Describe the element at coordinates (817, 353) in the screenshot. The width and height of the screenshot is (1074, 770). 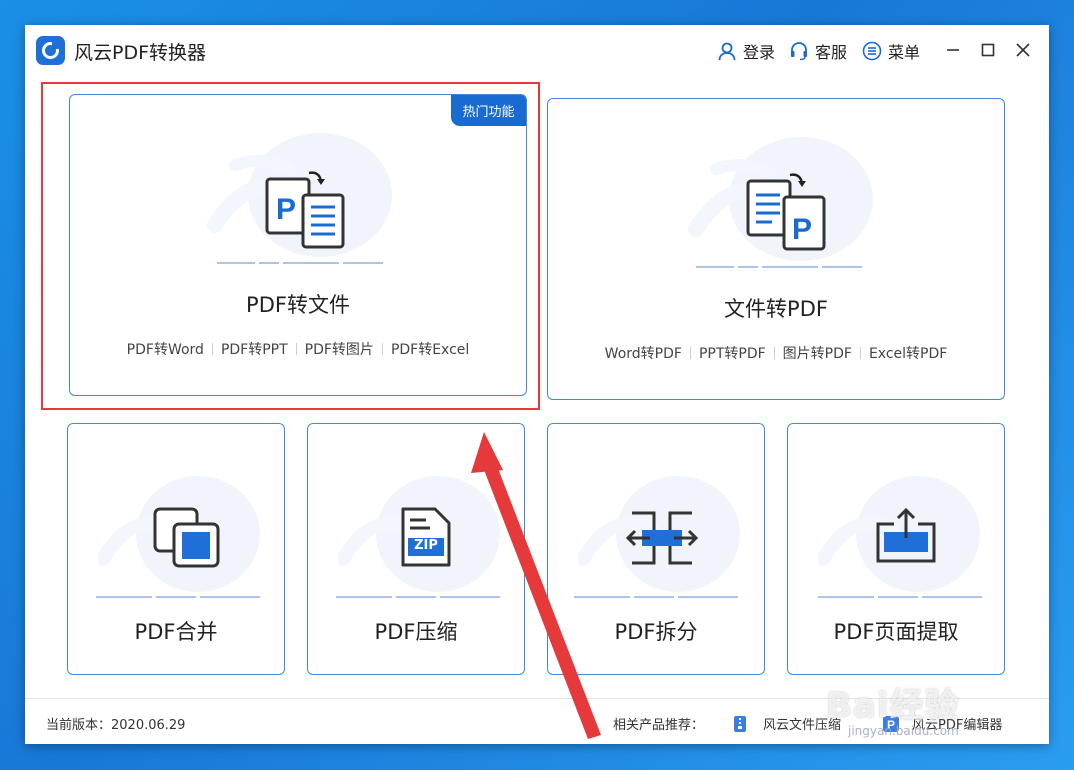
I see `link-image-to-pdf: 图片转PDF` at that location.